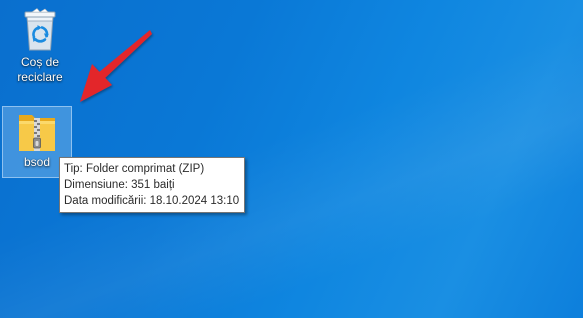 Image resolution: width=583 pixels, height=318 pixels. What do you see at coordinates (40, 77) in the screenshot?
I see `recycle-bin-label-line2: reciclare` at bounding box center [40, 77].